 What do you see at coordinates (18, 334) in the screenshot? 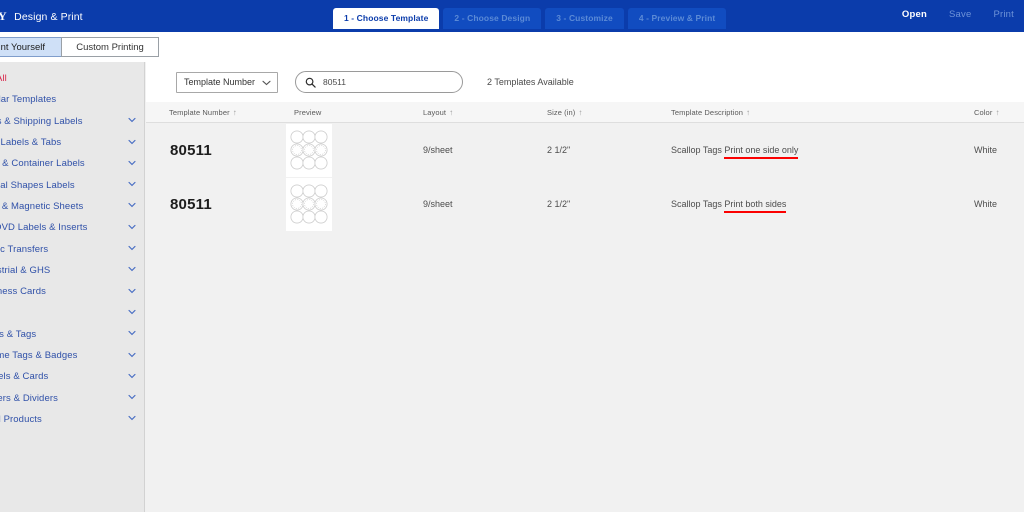
I see `sidebar-item-label: Gifts & Tags` at bounding box center [18, 334].